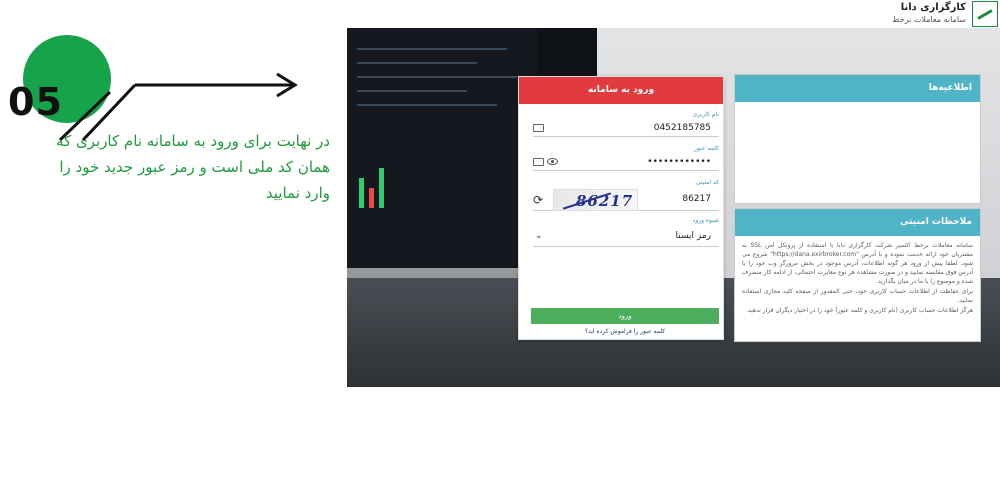  I want to click on password-field: کلمه عبور ••••••••••••, so click(626, 158).